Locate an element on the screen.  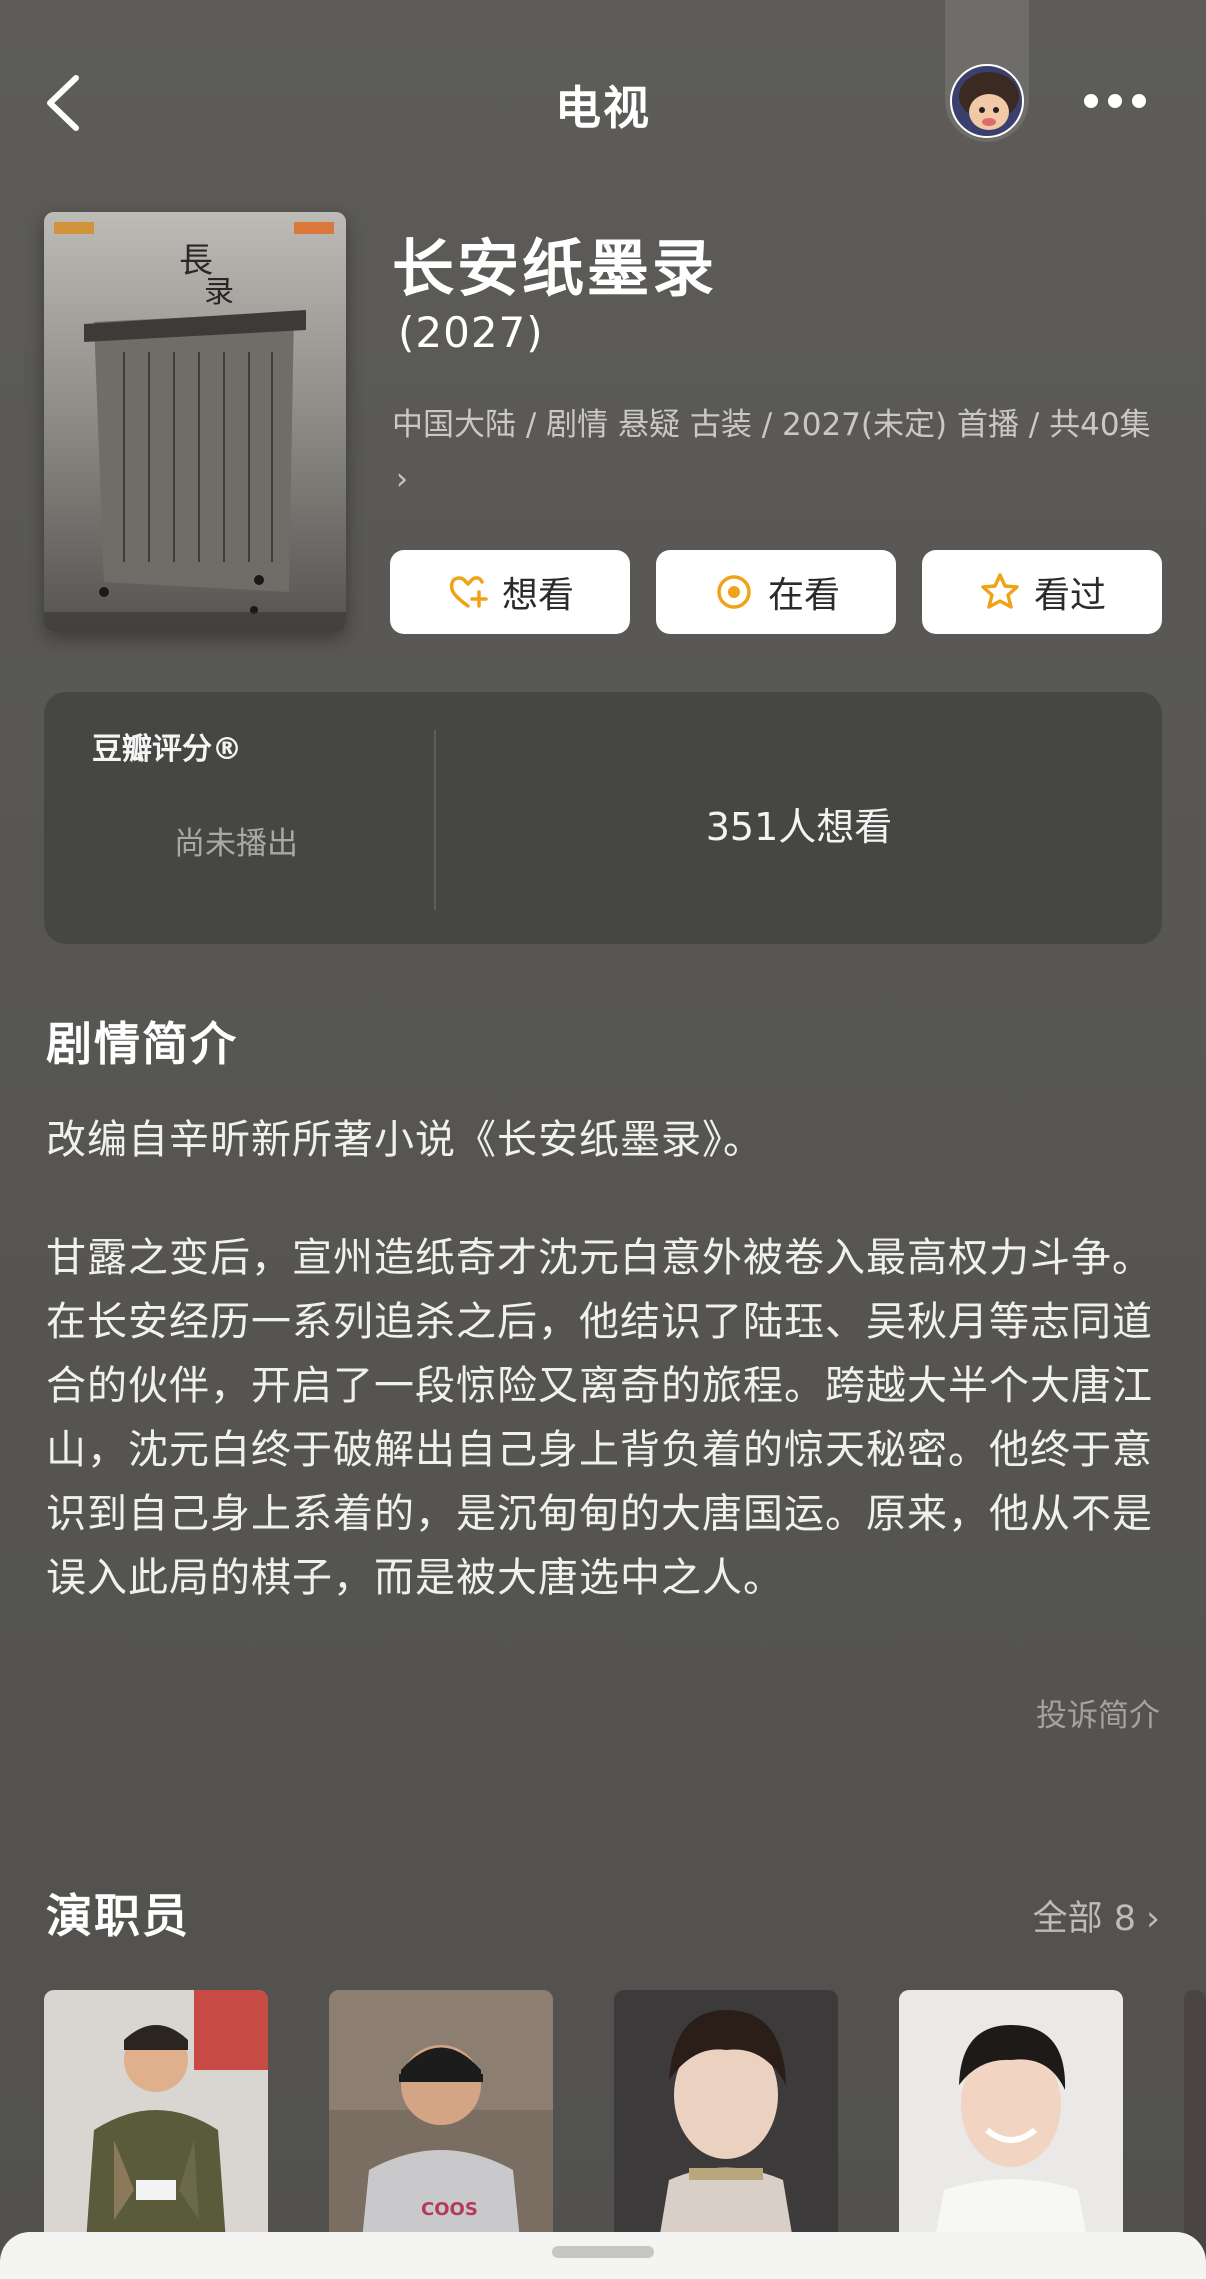
cast-all-label: 全部 8 is located at coordinates (1084, 1919).